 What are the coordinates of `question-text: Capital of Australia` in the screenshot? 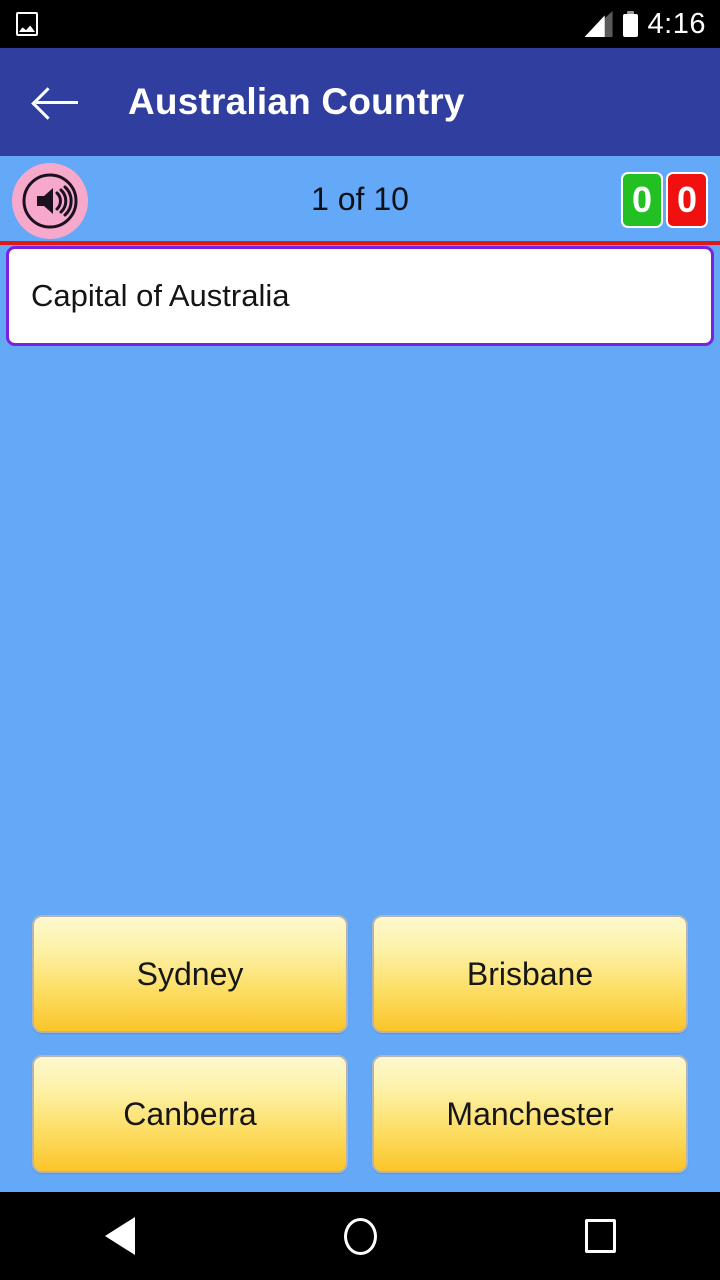 It's located at (160, 295).